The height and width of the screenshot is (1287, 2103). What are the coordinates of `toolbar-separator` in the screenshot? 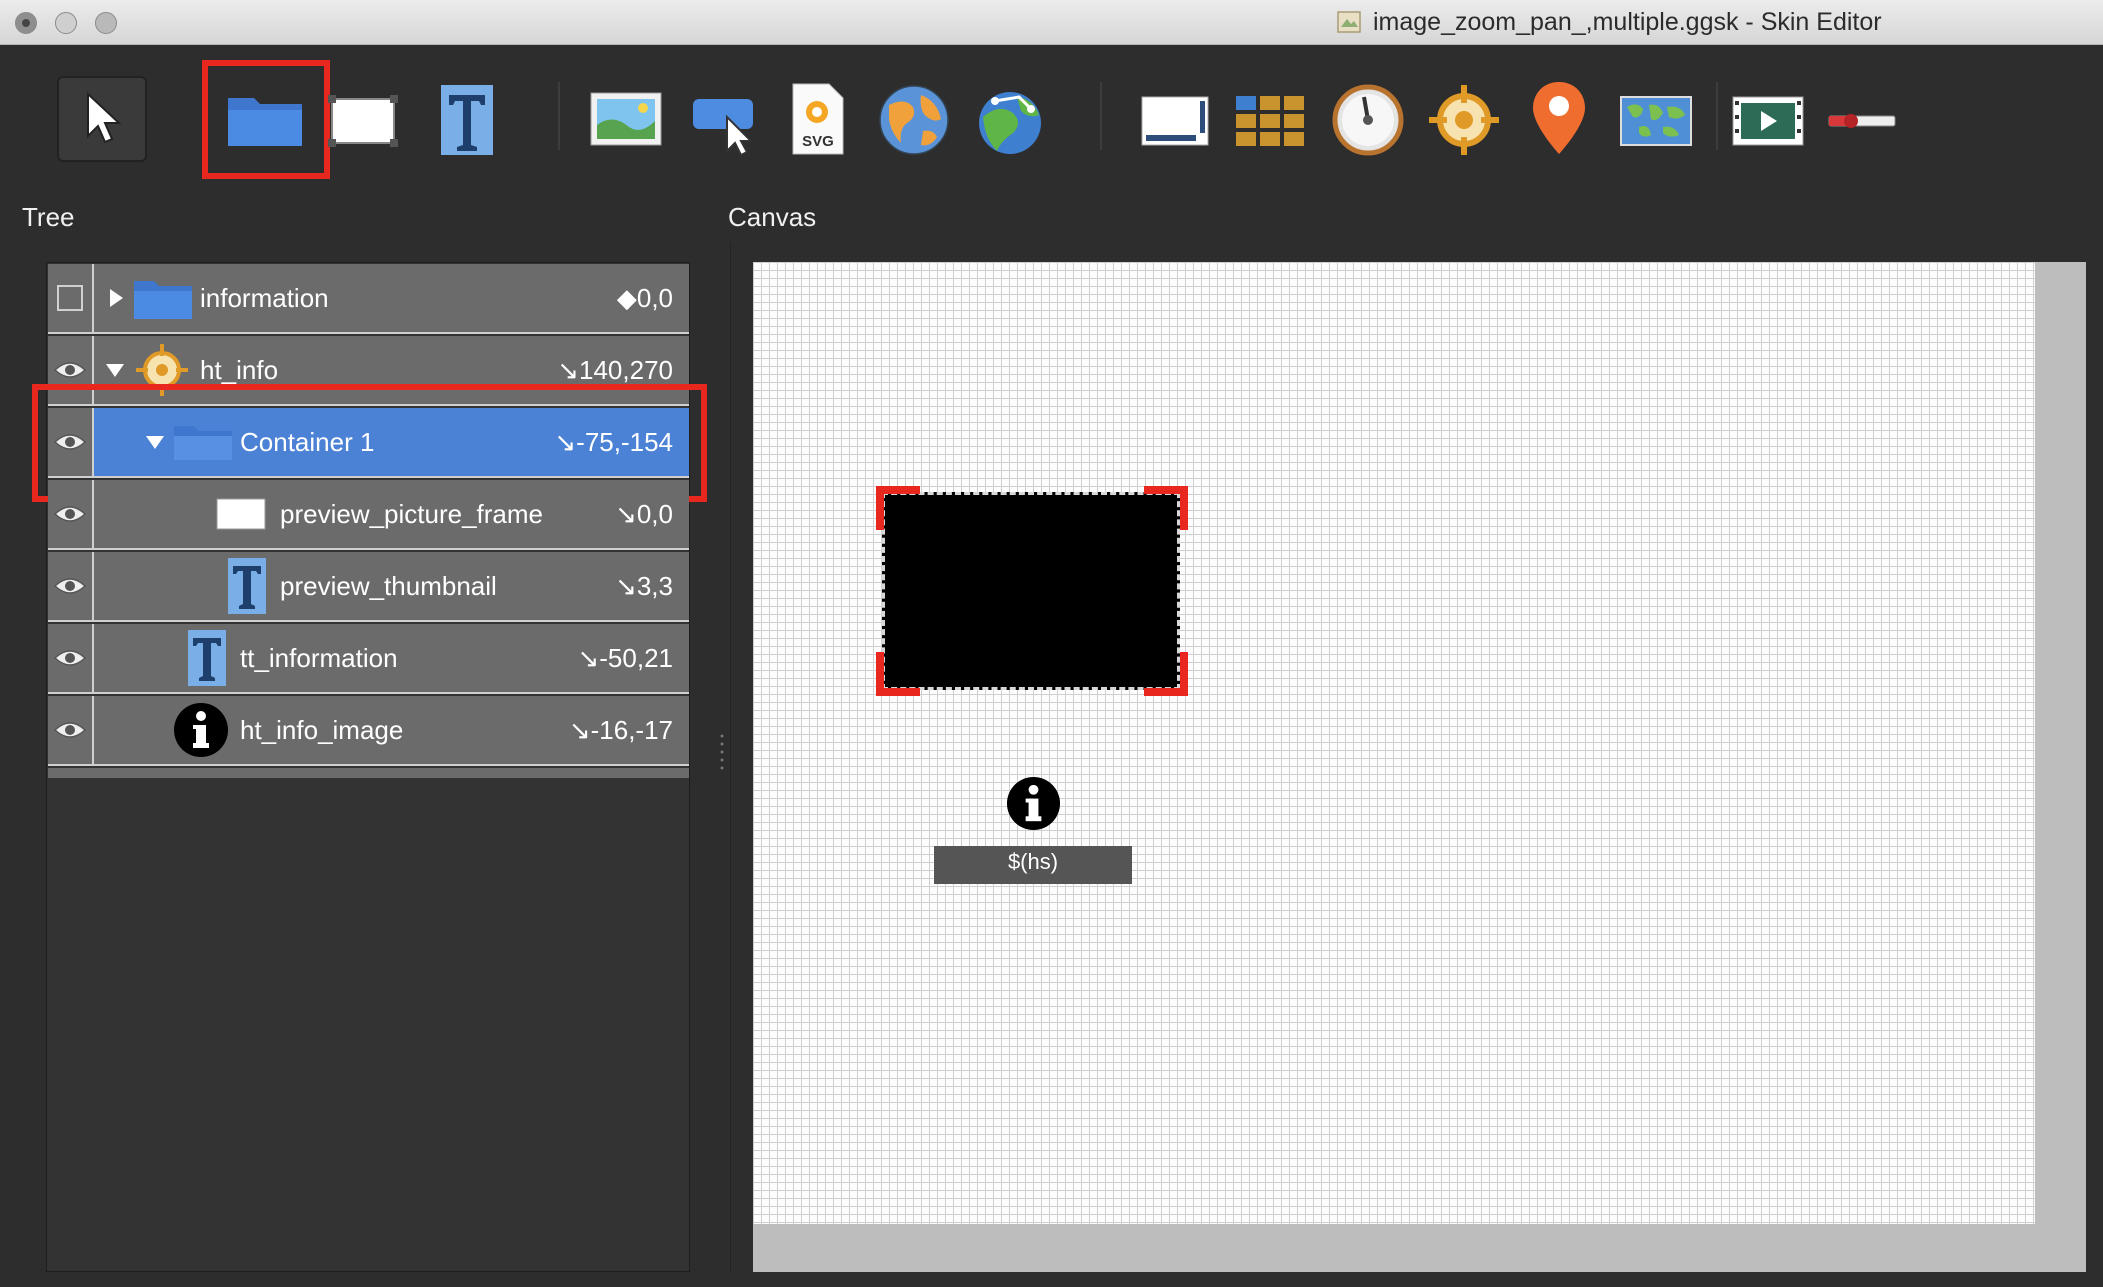 It's located at (1101, 116).